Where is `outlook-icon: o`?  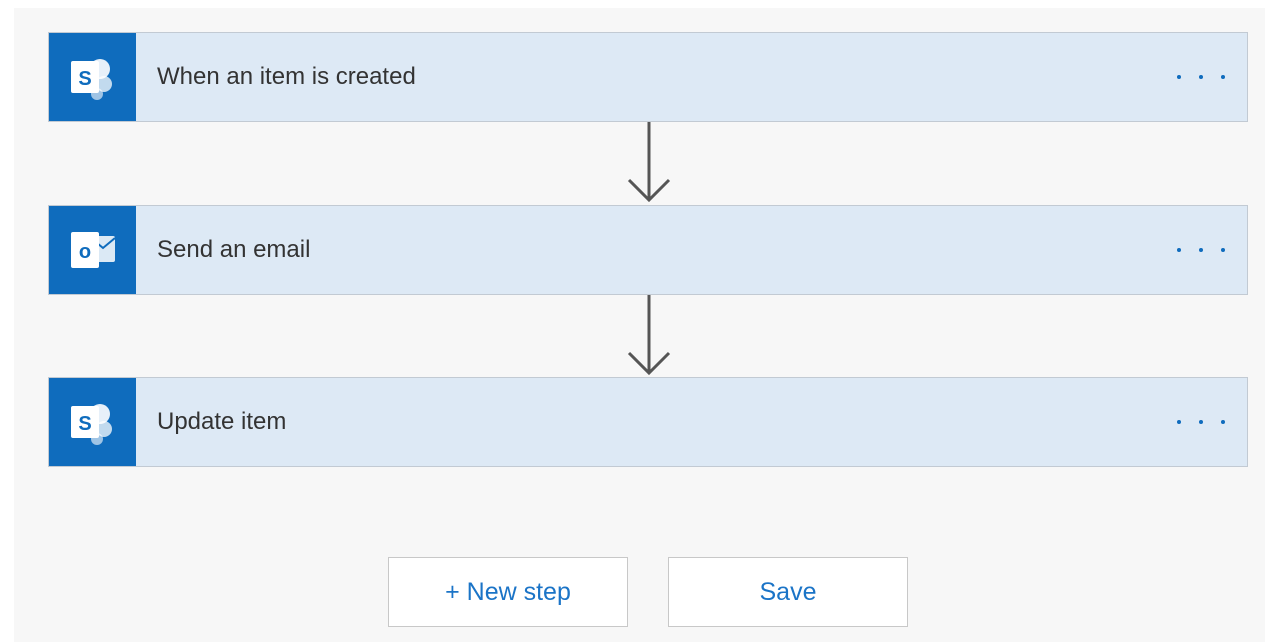 outlook-icon: o is located at coordinates (92, 250).